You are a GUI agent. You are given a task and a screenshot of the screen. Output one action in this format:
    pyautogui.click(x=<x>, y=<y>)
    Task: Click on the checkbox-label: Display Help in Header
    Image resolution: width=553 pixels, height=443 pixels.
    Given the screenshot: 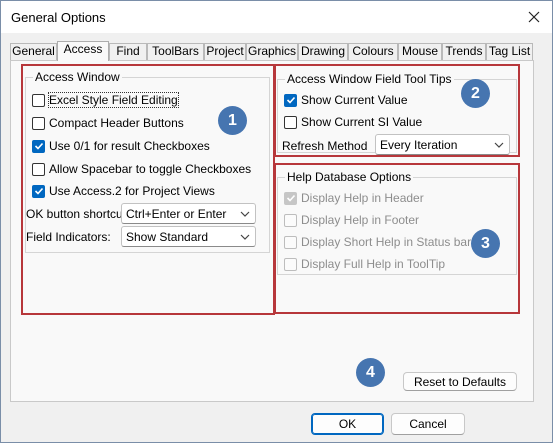 What is the action you would take?
    pyautogui.click(x=362, y=198)
    